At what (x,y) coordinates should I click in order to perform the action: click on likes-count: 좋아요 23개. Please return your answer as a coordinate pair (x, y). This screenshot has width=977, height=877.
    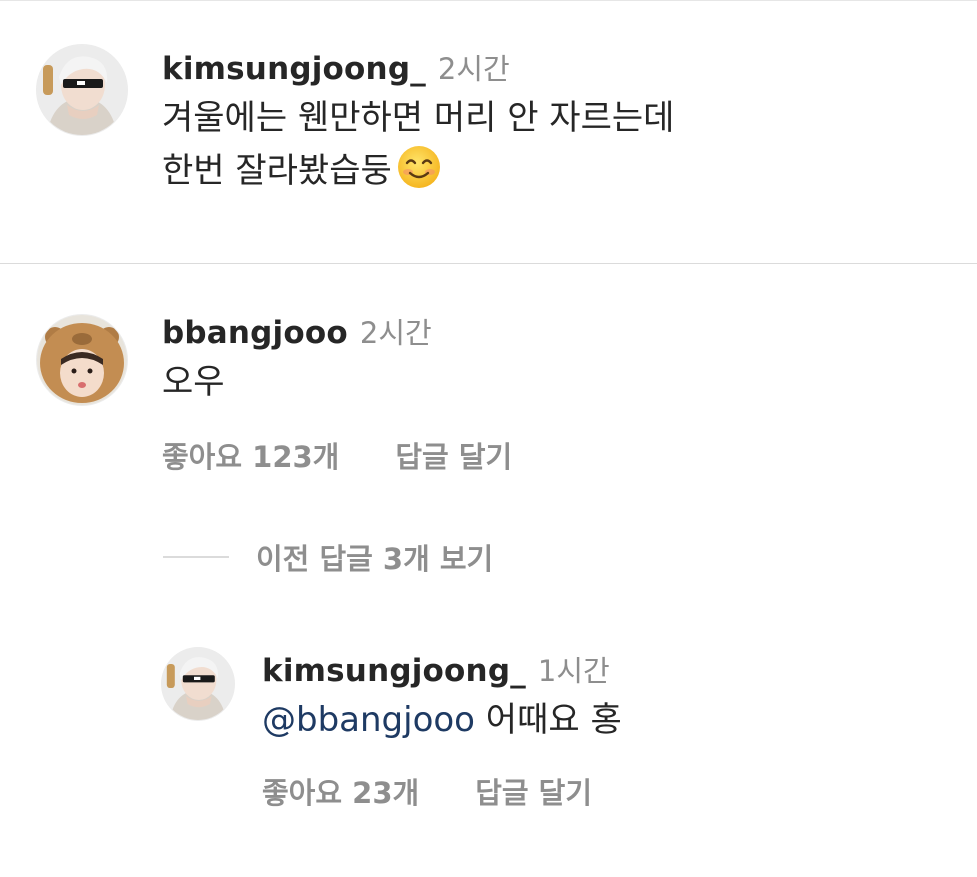
    Looking at the image, I should click on (340, 791).